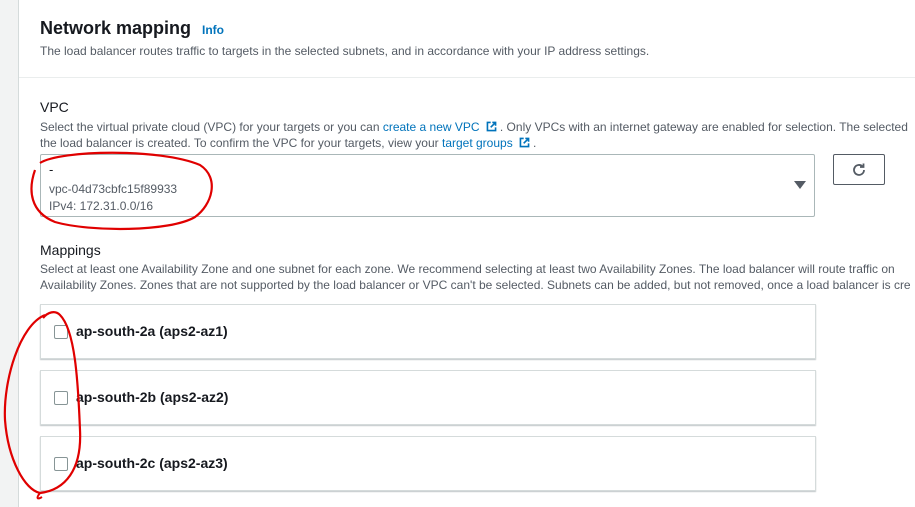 This screenshot has width=915, height=507. I want to click on refresh-button, so click(859, 169).